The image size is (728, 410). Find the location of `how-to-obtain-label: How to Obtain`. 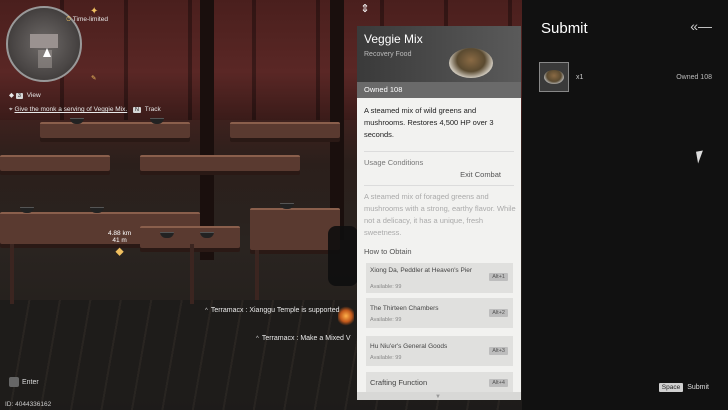

how-to-obtain-label: How to Obtain is located at coordinates (388, 251).